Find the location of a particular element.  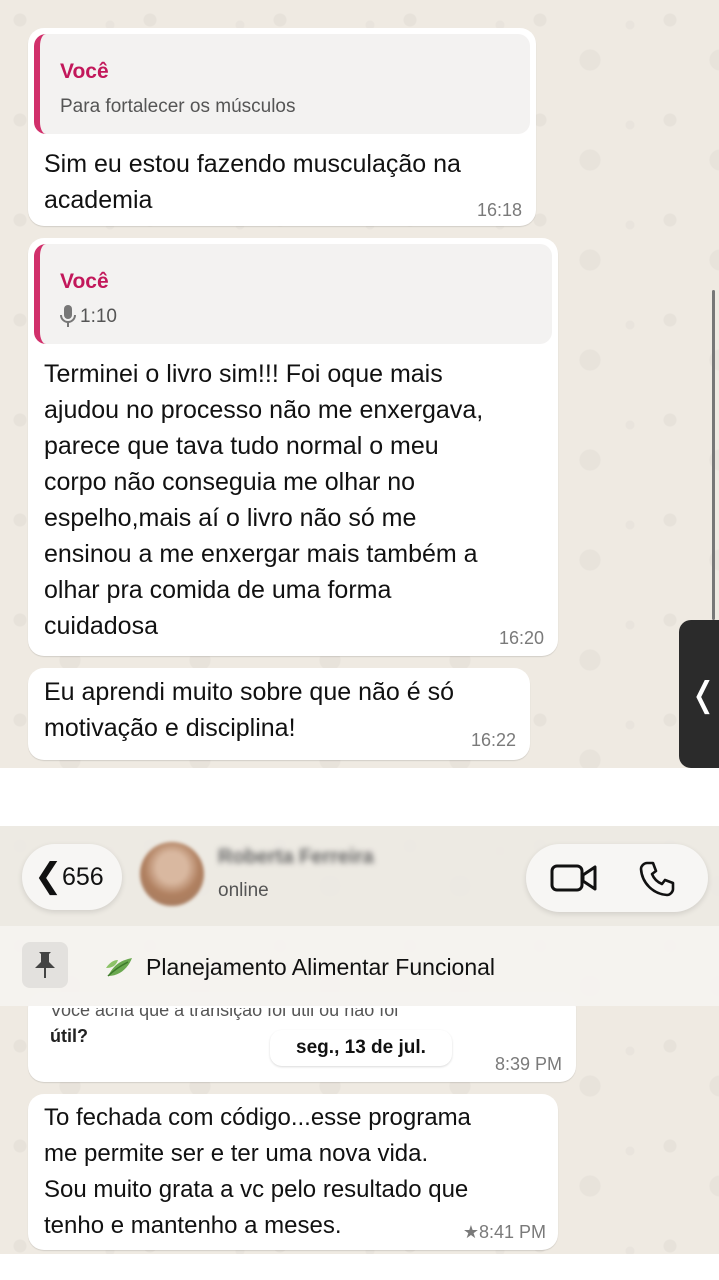

side-panel-handle: ❬ is located at coordinates (699, 694).